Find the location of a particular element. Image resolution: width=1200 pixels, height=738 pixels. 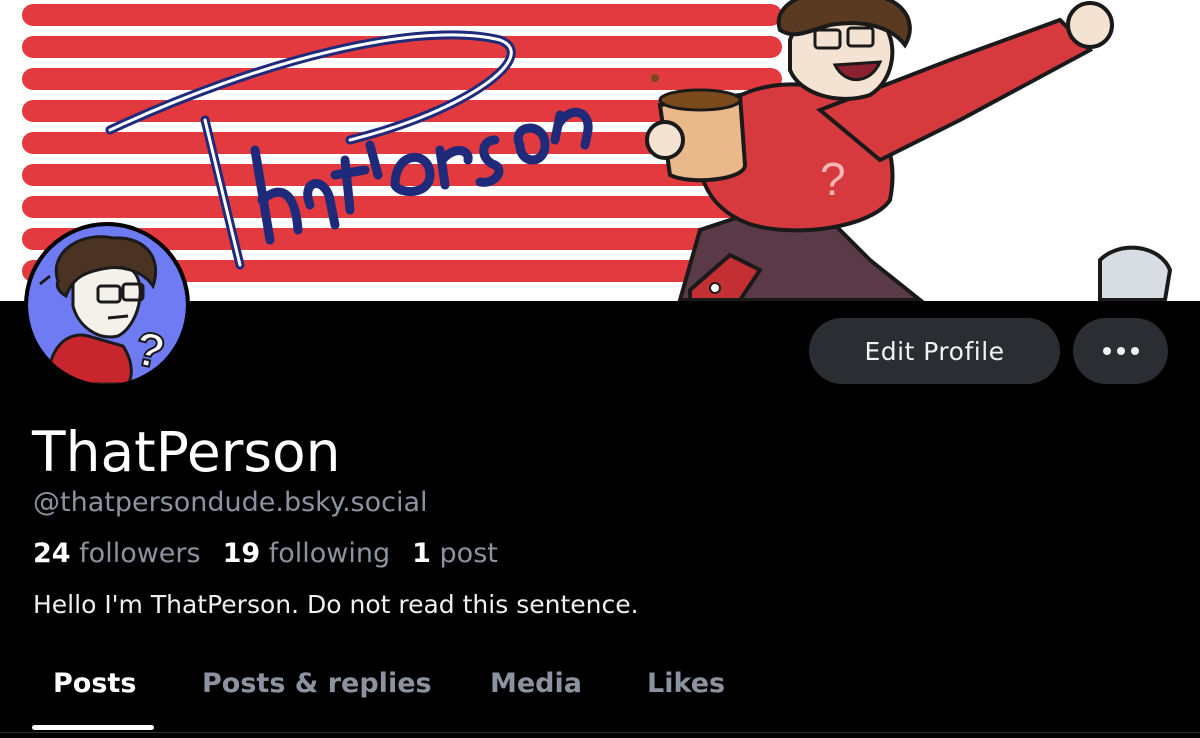

divider is located at coordinates (600, 732).